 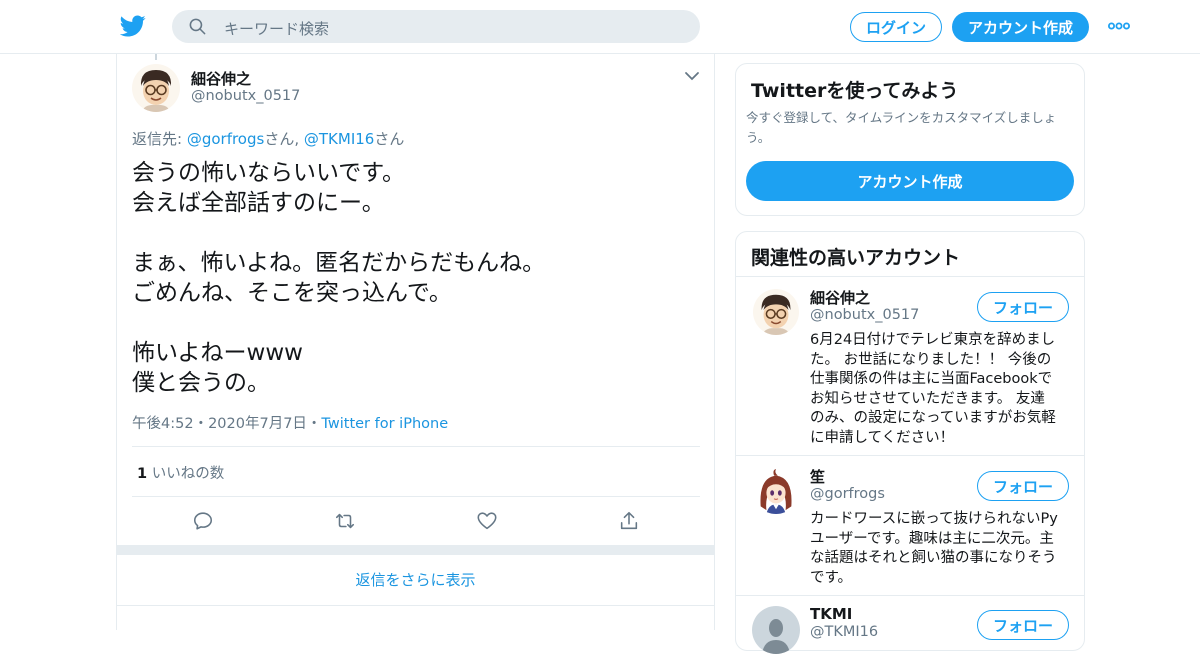 I want to click on search-icon, so click(x=197, y=26).